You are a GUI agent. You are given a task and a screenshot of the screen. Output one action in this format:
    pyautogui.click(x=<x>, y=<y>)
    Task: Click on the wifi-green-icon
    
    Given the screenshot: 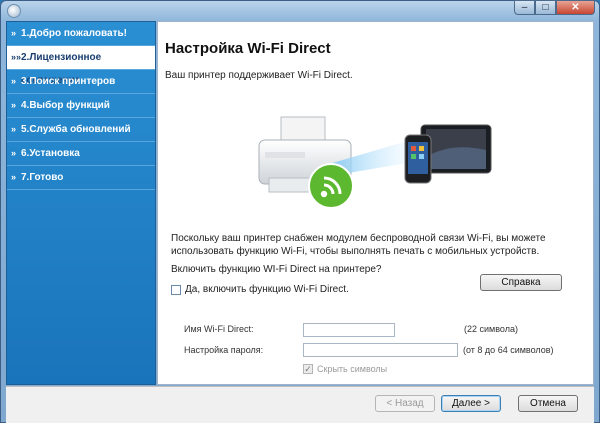 What is the action you would take?
    pyautogui.click(x=331, y=186)
    